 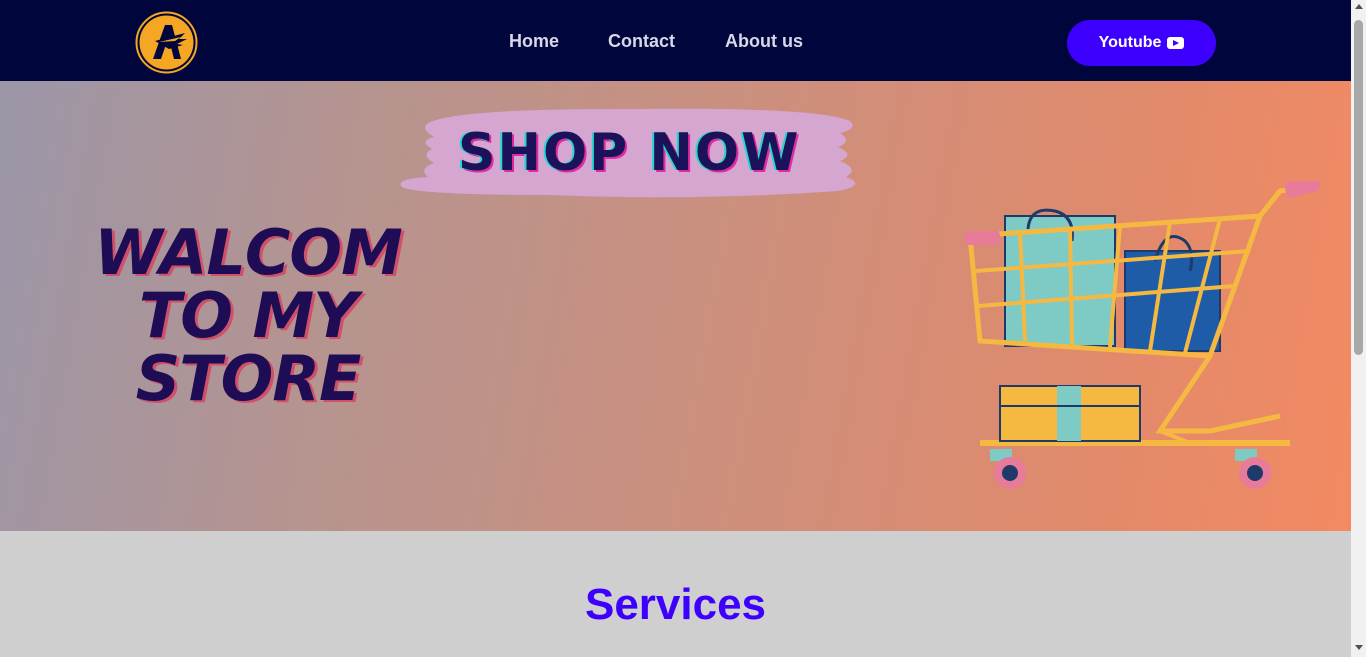 What do you see at coordinates (248, 252) in the screenshot?
I see `welcome-line-1: WALCOM` at bounding box center [248, 252].